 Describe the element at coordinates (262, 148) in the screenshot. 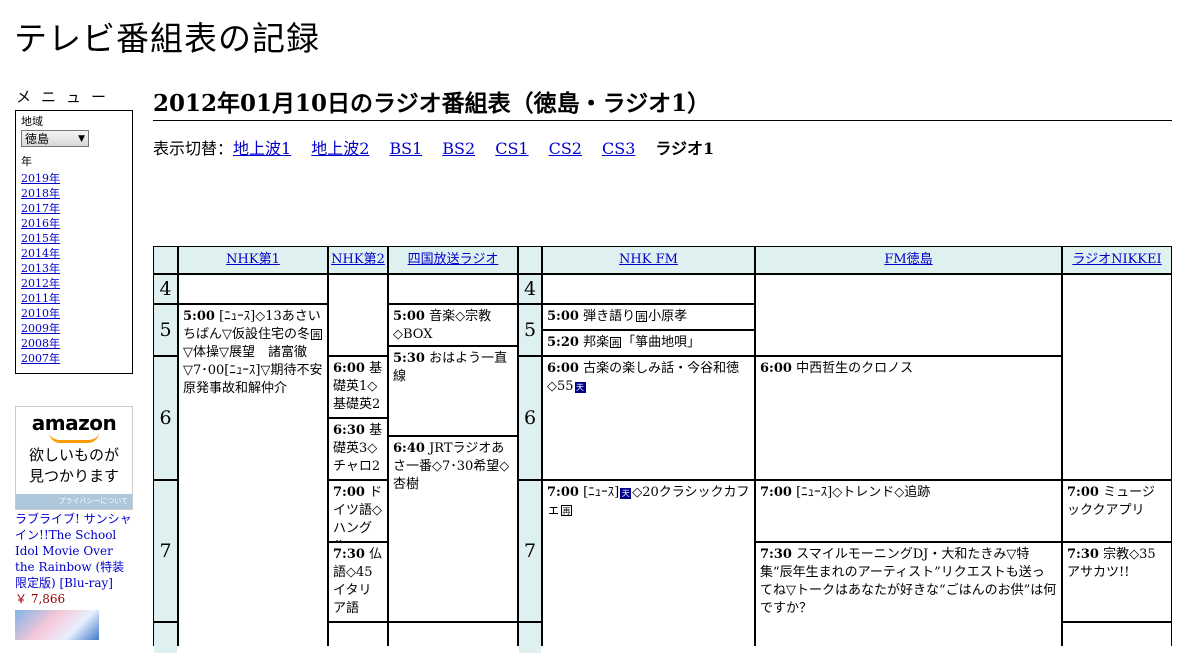

I see `switch-link-terrestrial-1: 地上波1` at that location.